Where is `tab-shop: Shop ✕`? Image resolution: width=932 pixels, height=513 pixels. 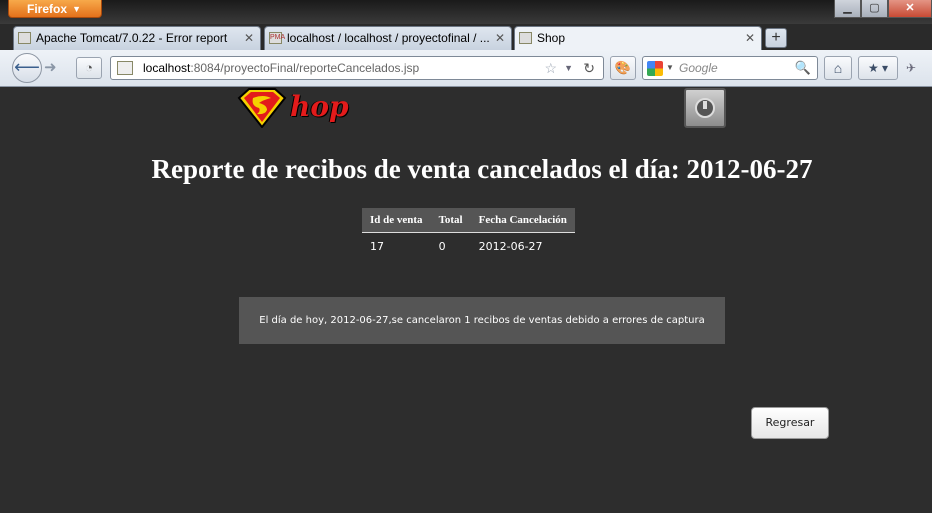 tab-shop: Shop ✕ is located at coordinates (638, 38).